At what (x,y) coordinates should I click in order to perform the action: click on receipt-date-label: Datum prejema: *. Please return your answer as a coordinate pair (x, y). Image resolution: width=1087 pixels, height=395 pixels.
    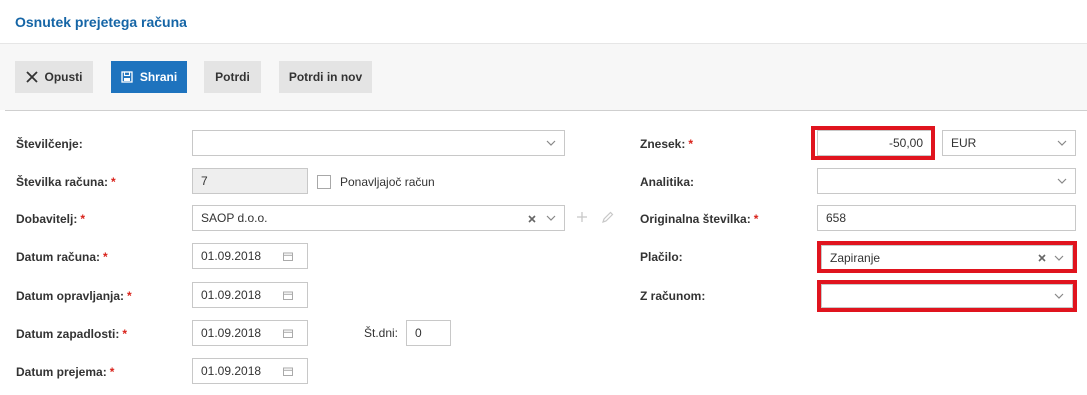
    Looking at the image, I should click on (65, 372).